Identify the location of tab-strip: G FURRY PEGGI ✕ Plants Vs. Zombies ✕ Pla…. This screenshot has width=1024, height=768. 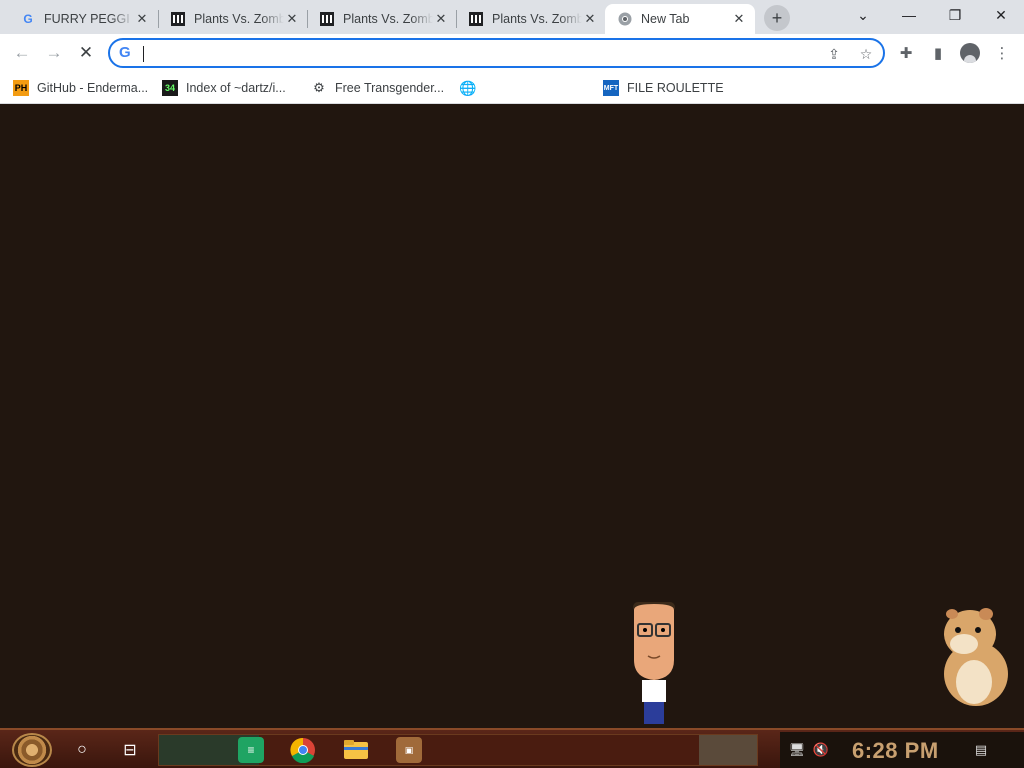
(512, 17).